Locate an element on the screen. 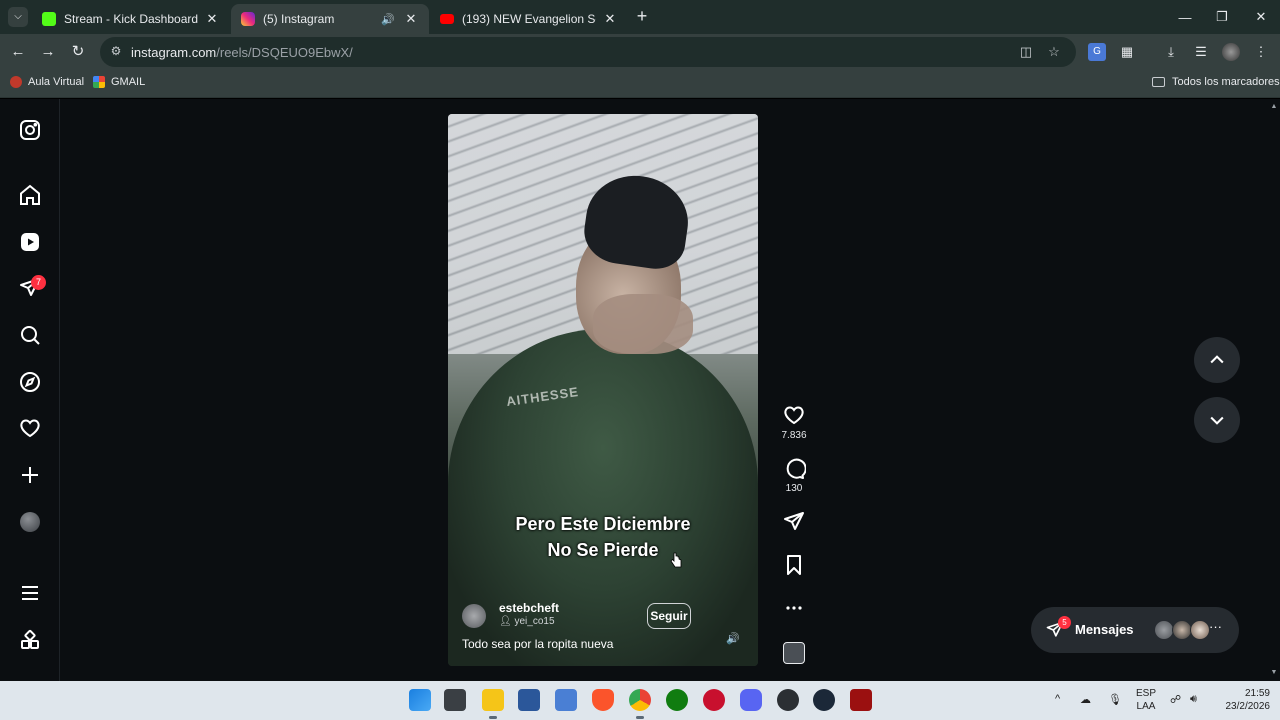 This screenshot has width=1280, height=720. input-language: ESP LAA is located at coordinates (1146, 700).